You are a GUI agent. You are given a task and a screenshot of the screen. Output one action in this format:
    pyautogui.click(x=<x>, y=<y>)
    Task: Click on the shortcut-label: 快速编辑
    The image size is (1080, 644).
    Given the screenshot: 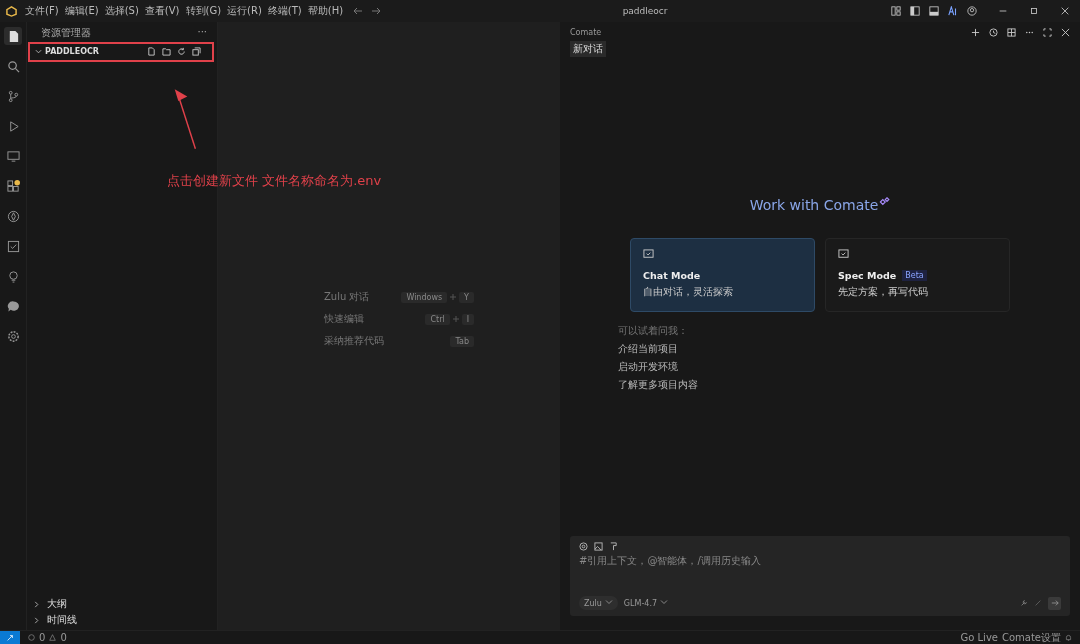 What is the action you would take?
    pyautogui.click(x=344, y=319)
    